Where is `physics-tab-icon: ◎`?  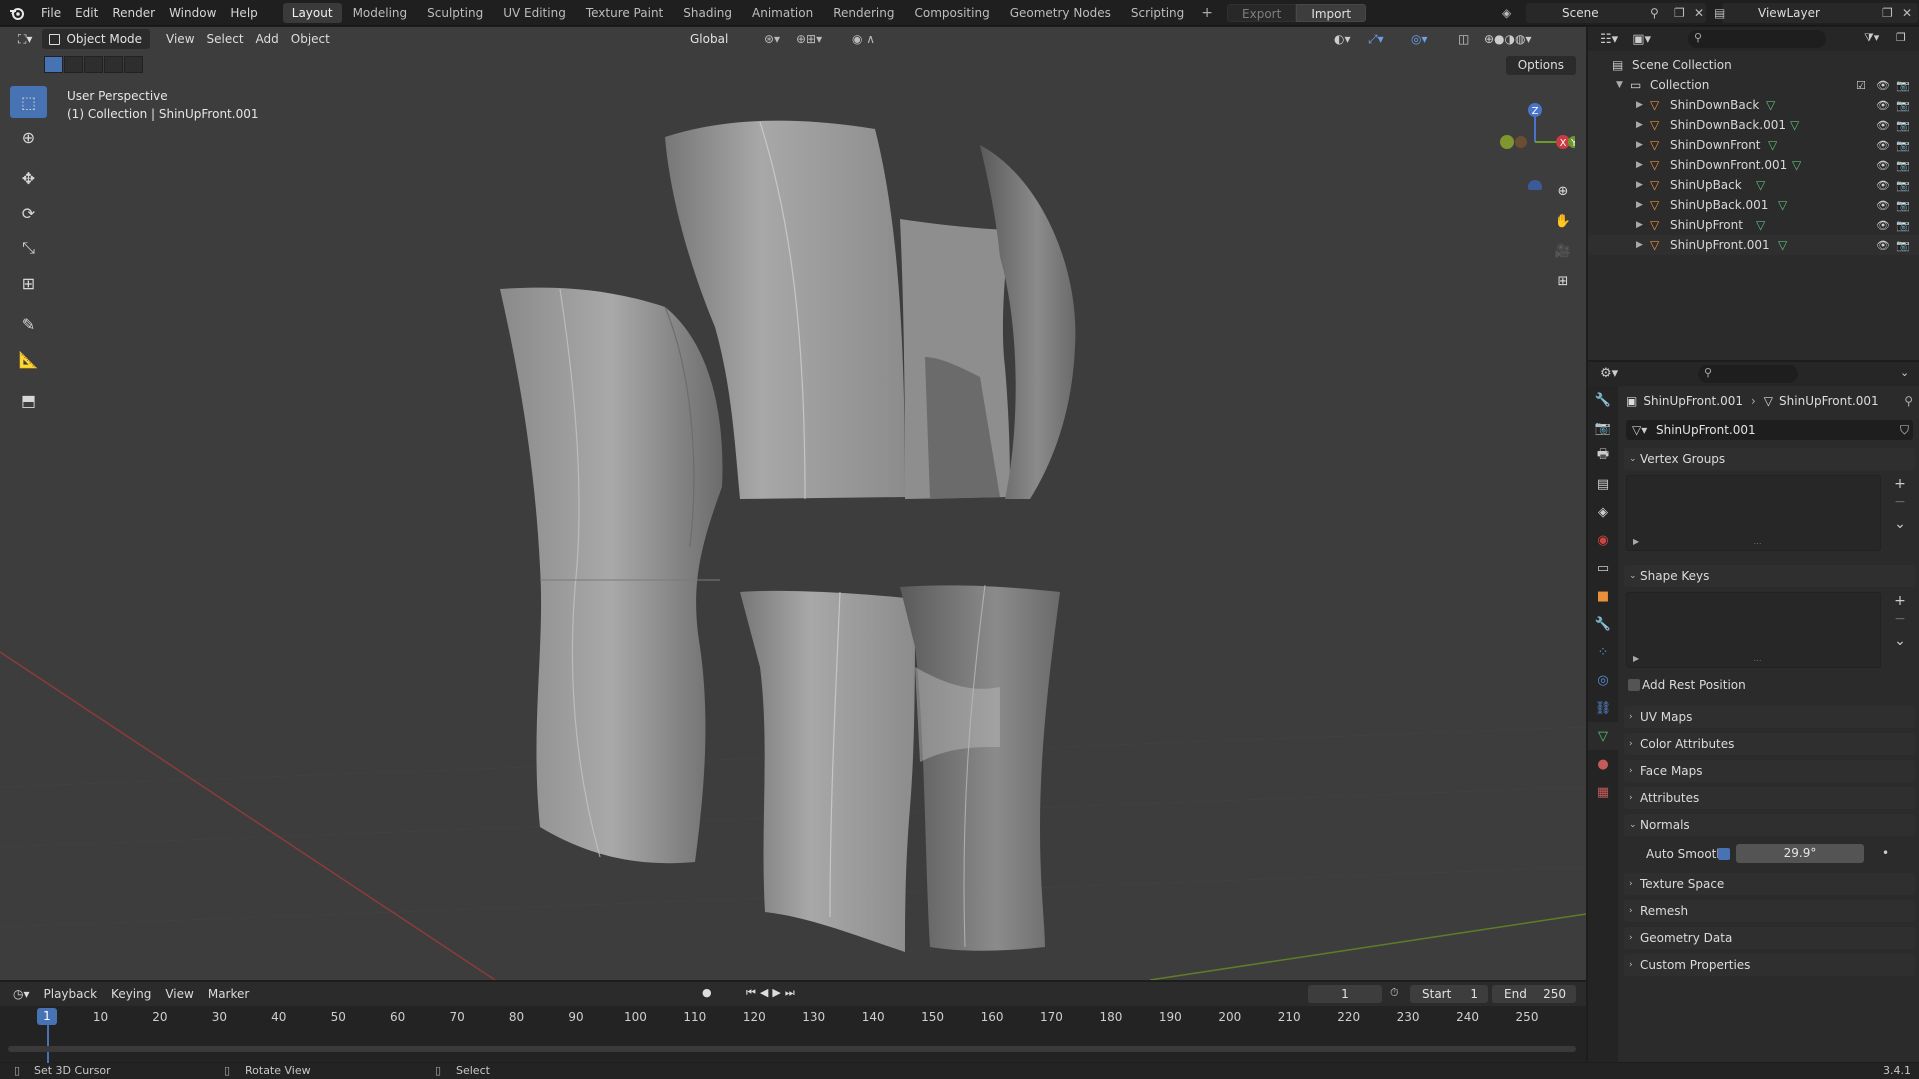
physics-tab-icon: ◎ is located at coordinates (1603, 680).